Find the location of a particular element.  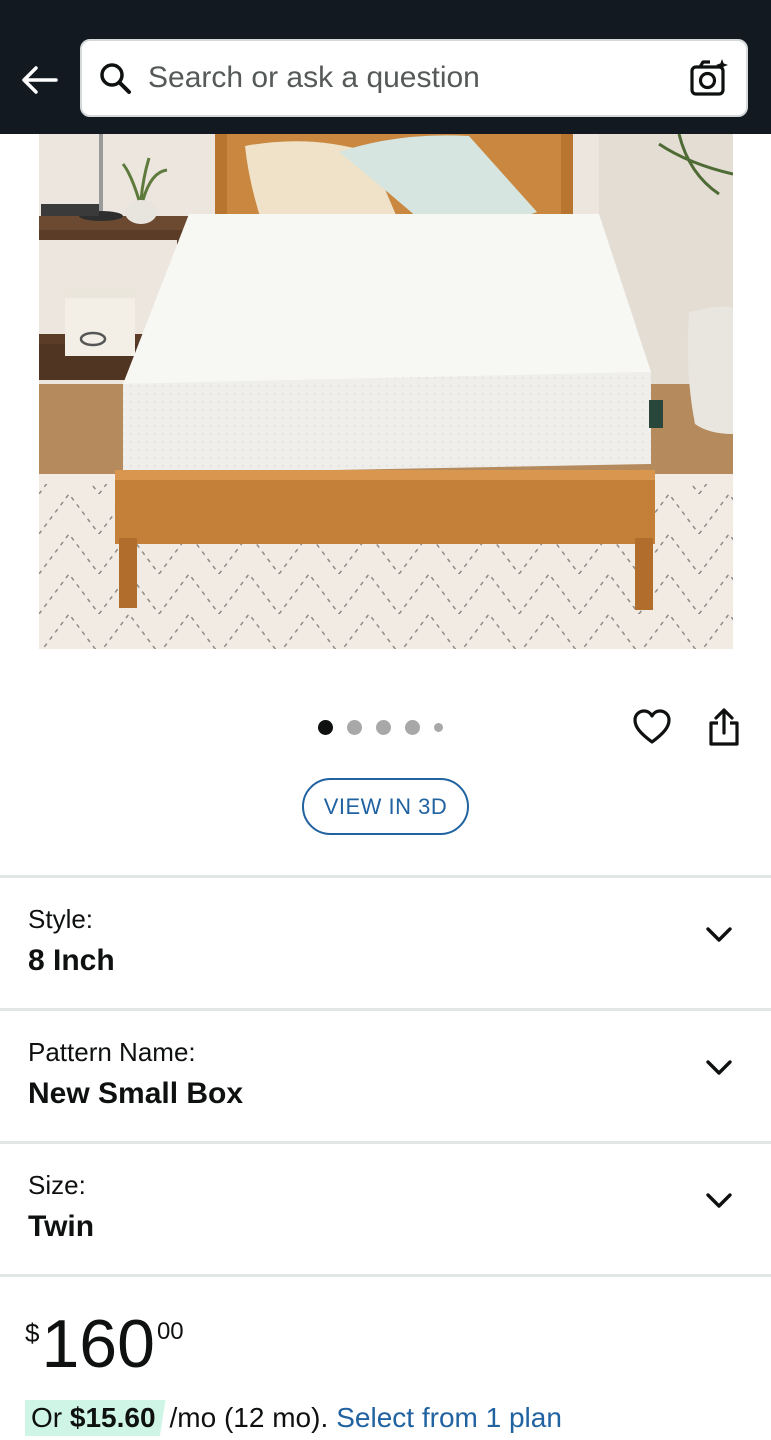

product-price: $ 160 00 is located at coordinates (104, 1346).